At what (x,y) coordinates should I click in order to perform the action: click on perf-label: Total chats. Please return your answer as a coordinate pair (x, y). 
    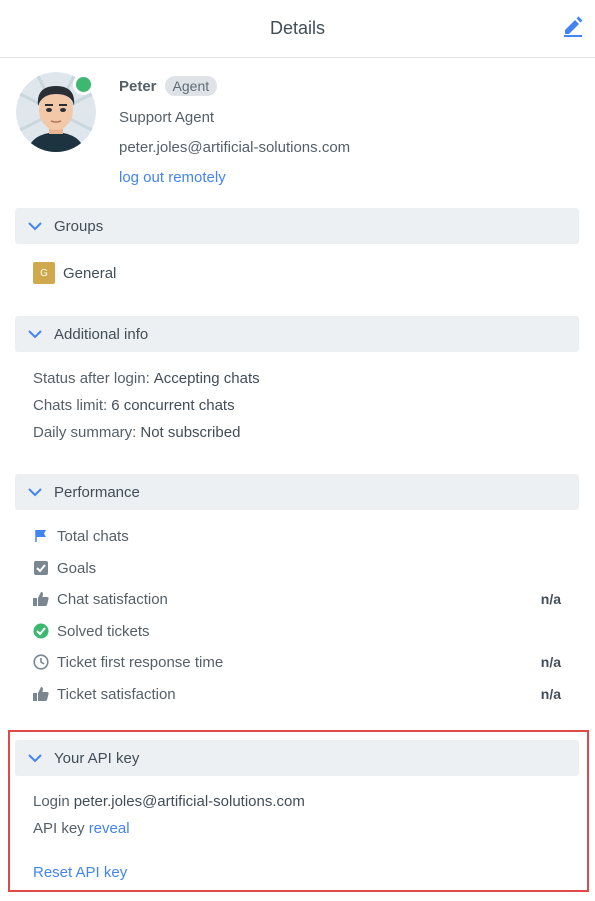
    Looking at the image, I should click on (93, 536).